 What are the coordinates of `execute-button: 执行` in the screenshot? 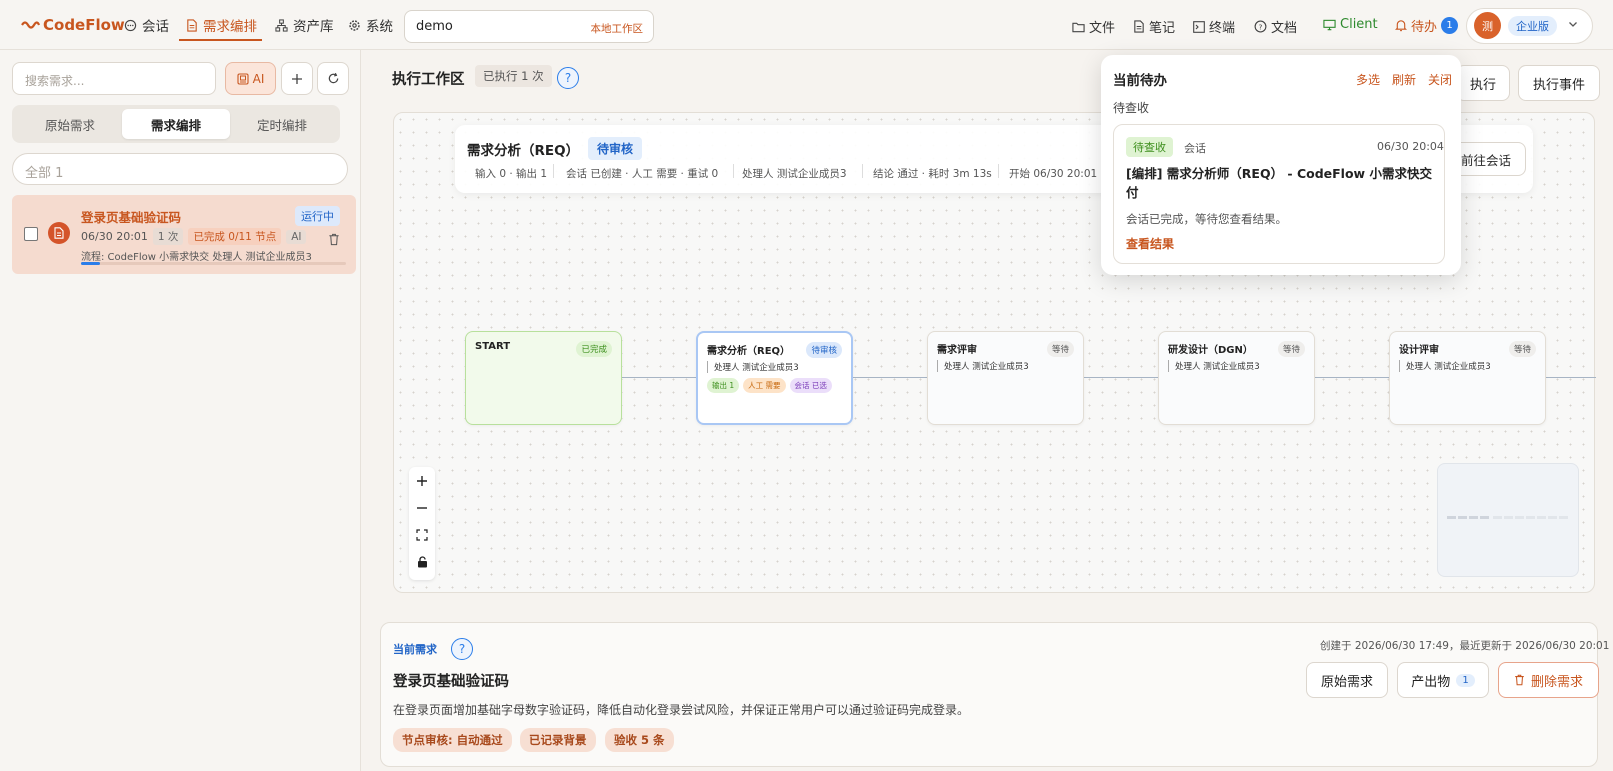 It's located at (1483, 83).